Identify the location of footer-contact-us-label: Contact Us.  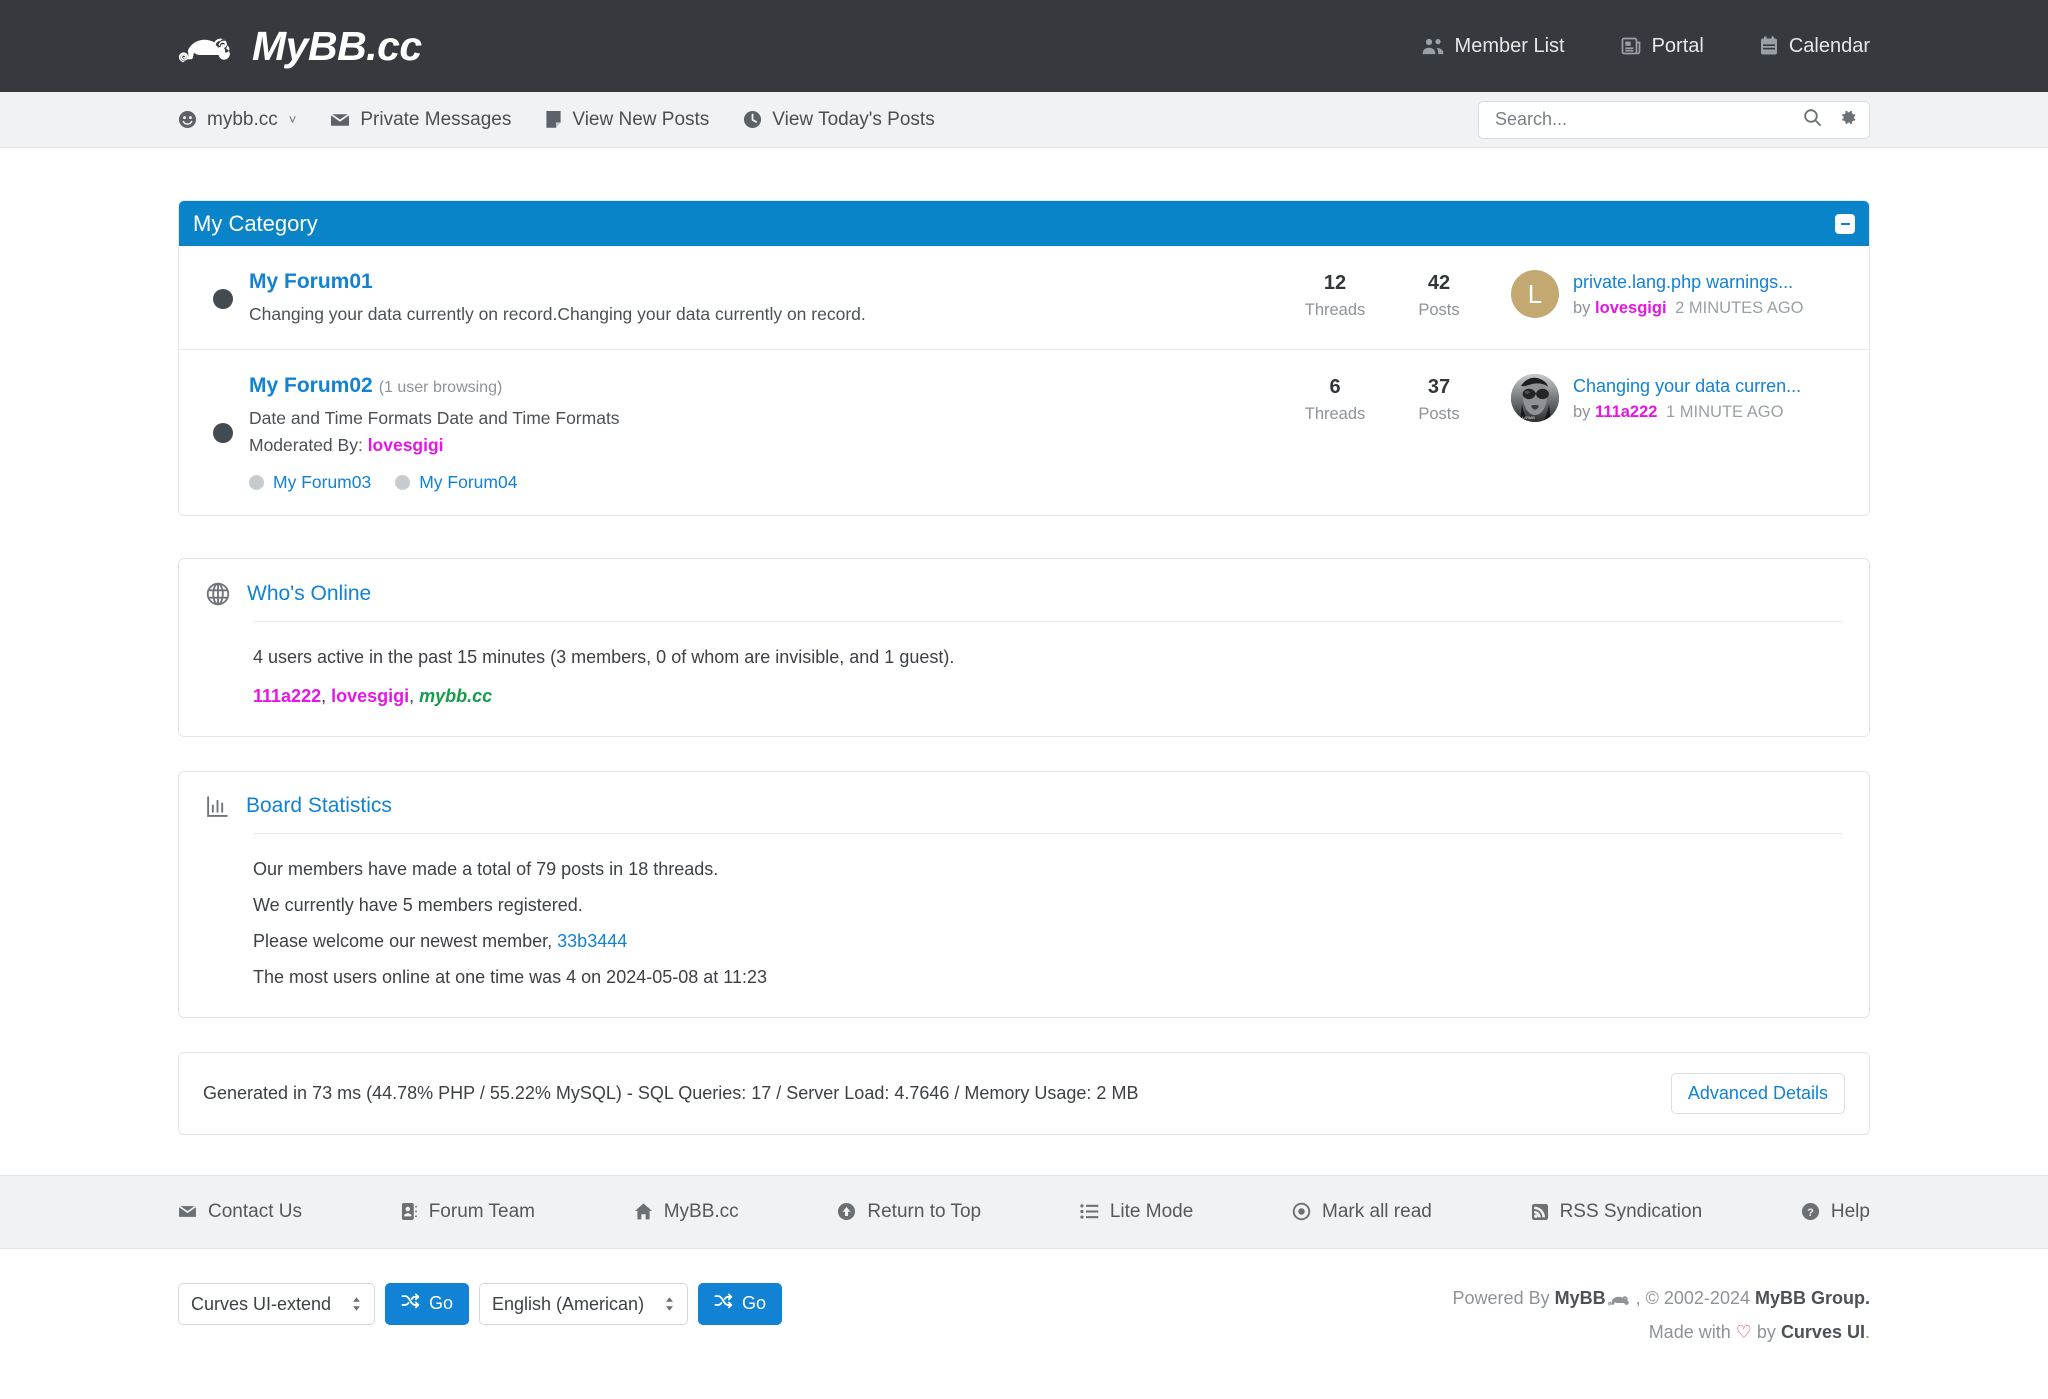
(255, 1211).